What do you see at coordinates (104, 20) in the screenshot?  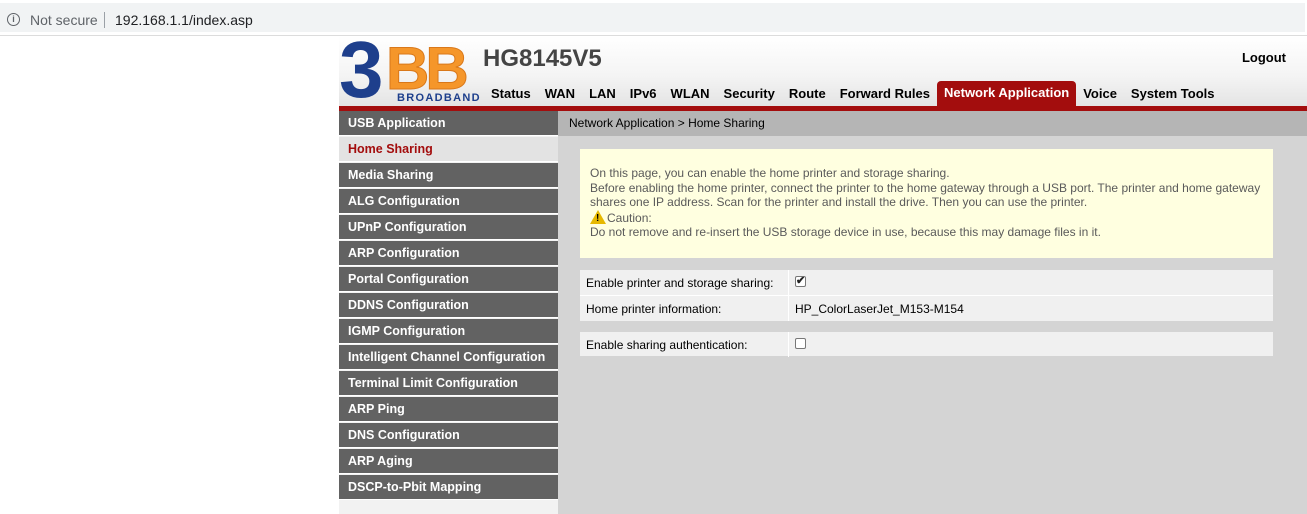 I see `separator` at bounding box center [104, 20].